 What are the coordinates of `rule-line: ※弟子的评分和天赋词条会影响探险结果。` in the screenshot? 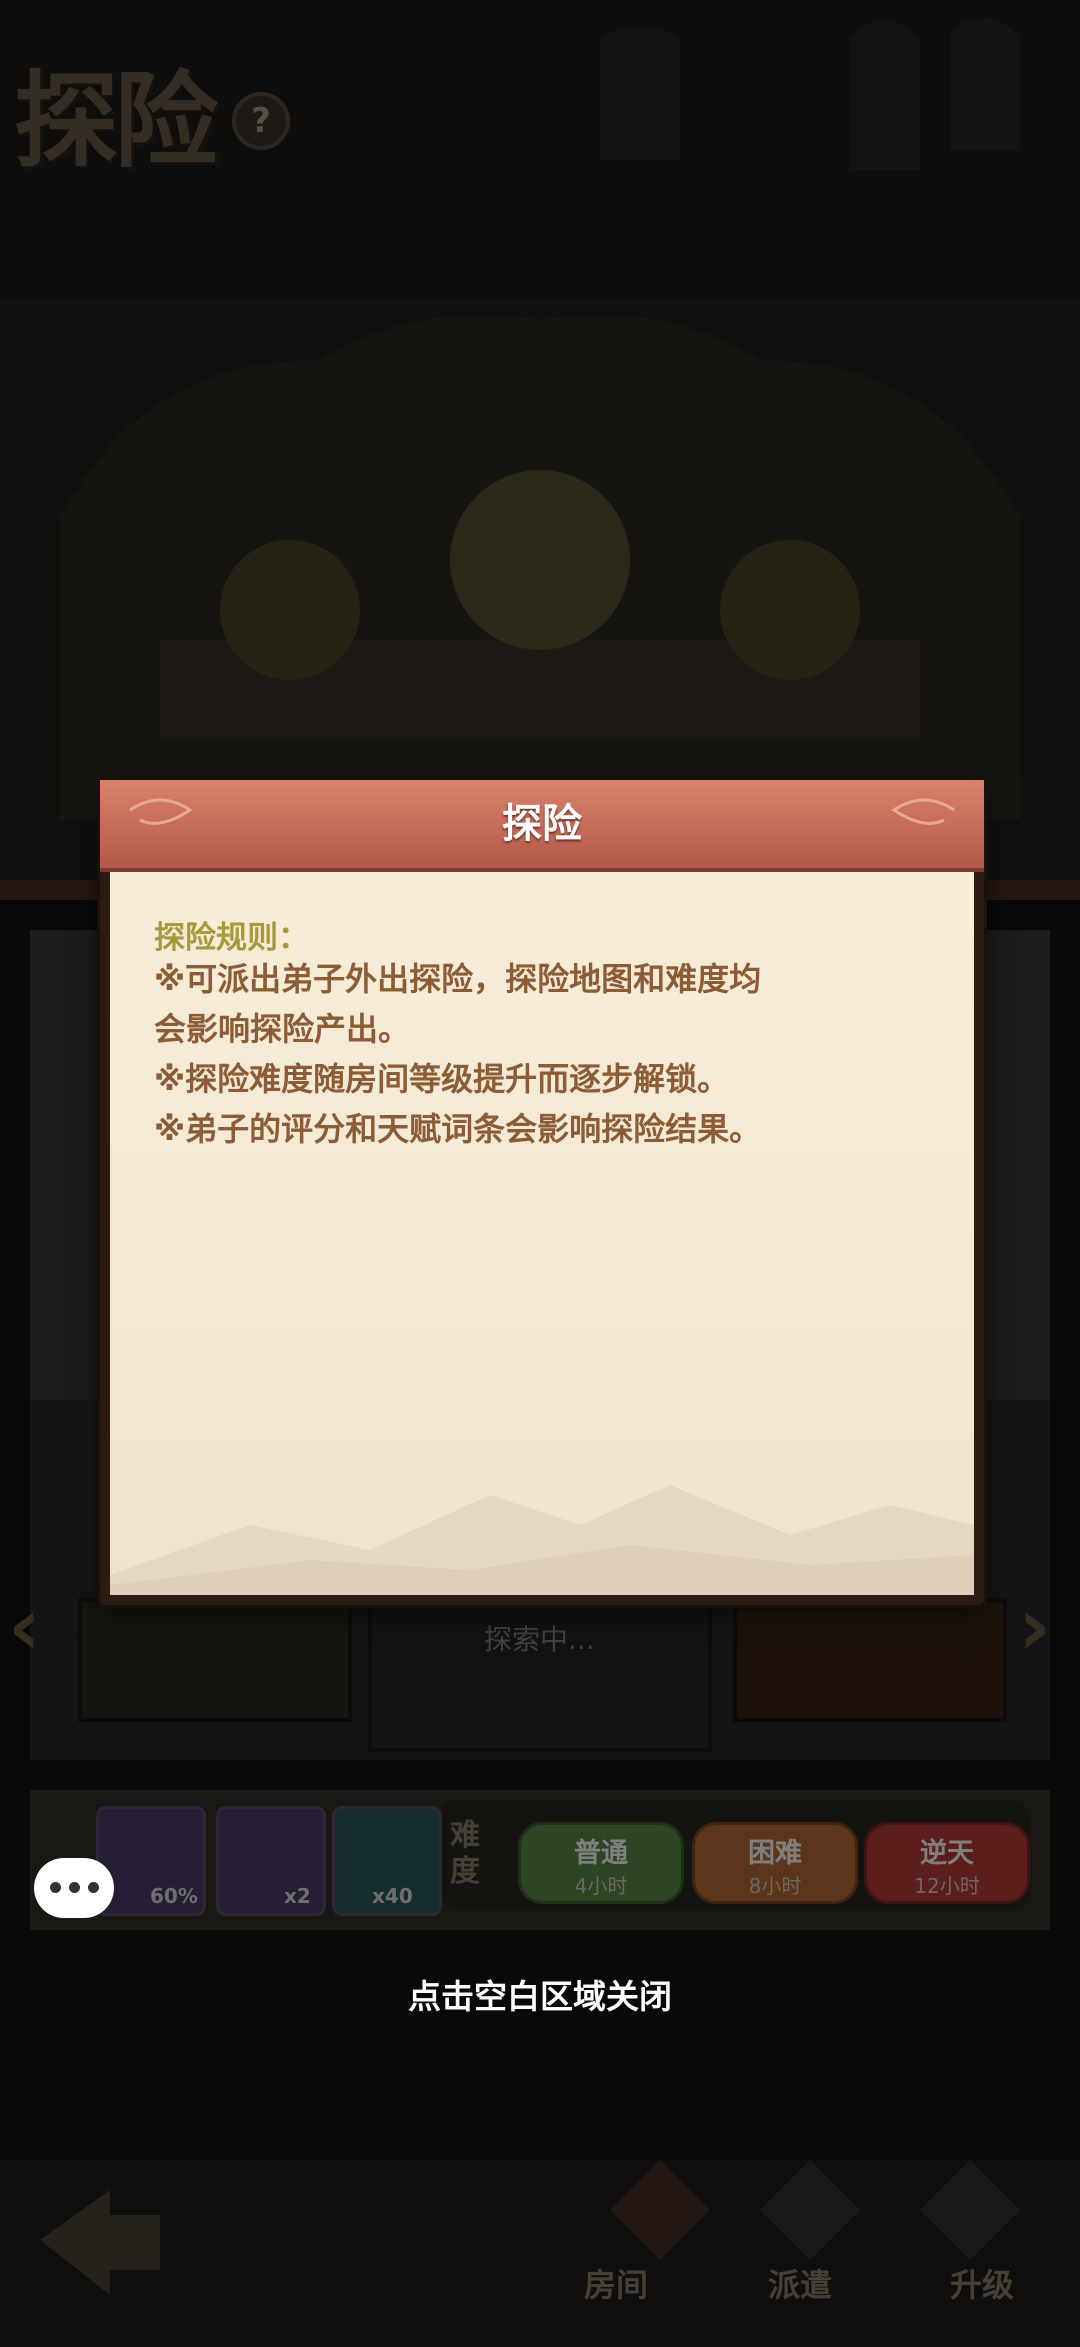 It's located at (458, 1129).